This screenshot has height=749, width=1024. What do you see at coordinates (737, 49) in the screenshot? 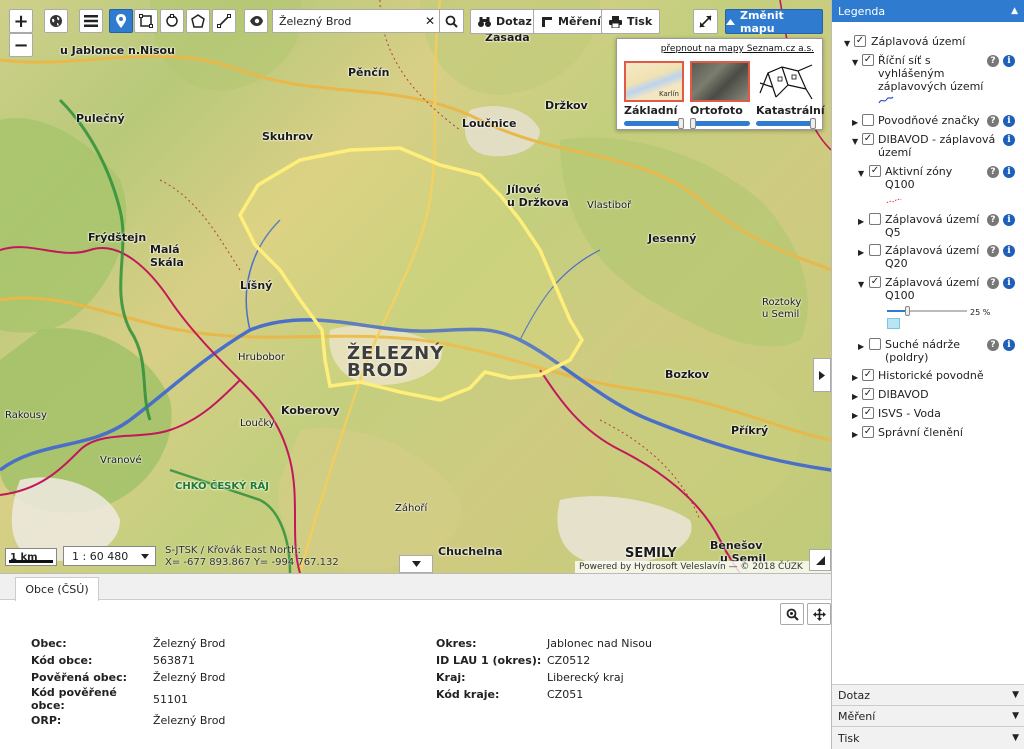
I see `seznam-link: přepnout na mapy Seznam.cz a.s.` at bounding box center [737, 49].